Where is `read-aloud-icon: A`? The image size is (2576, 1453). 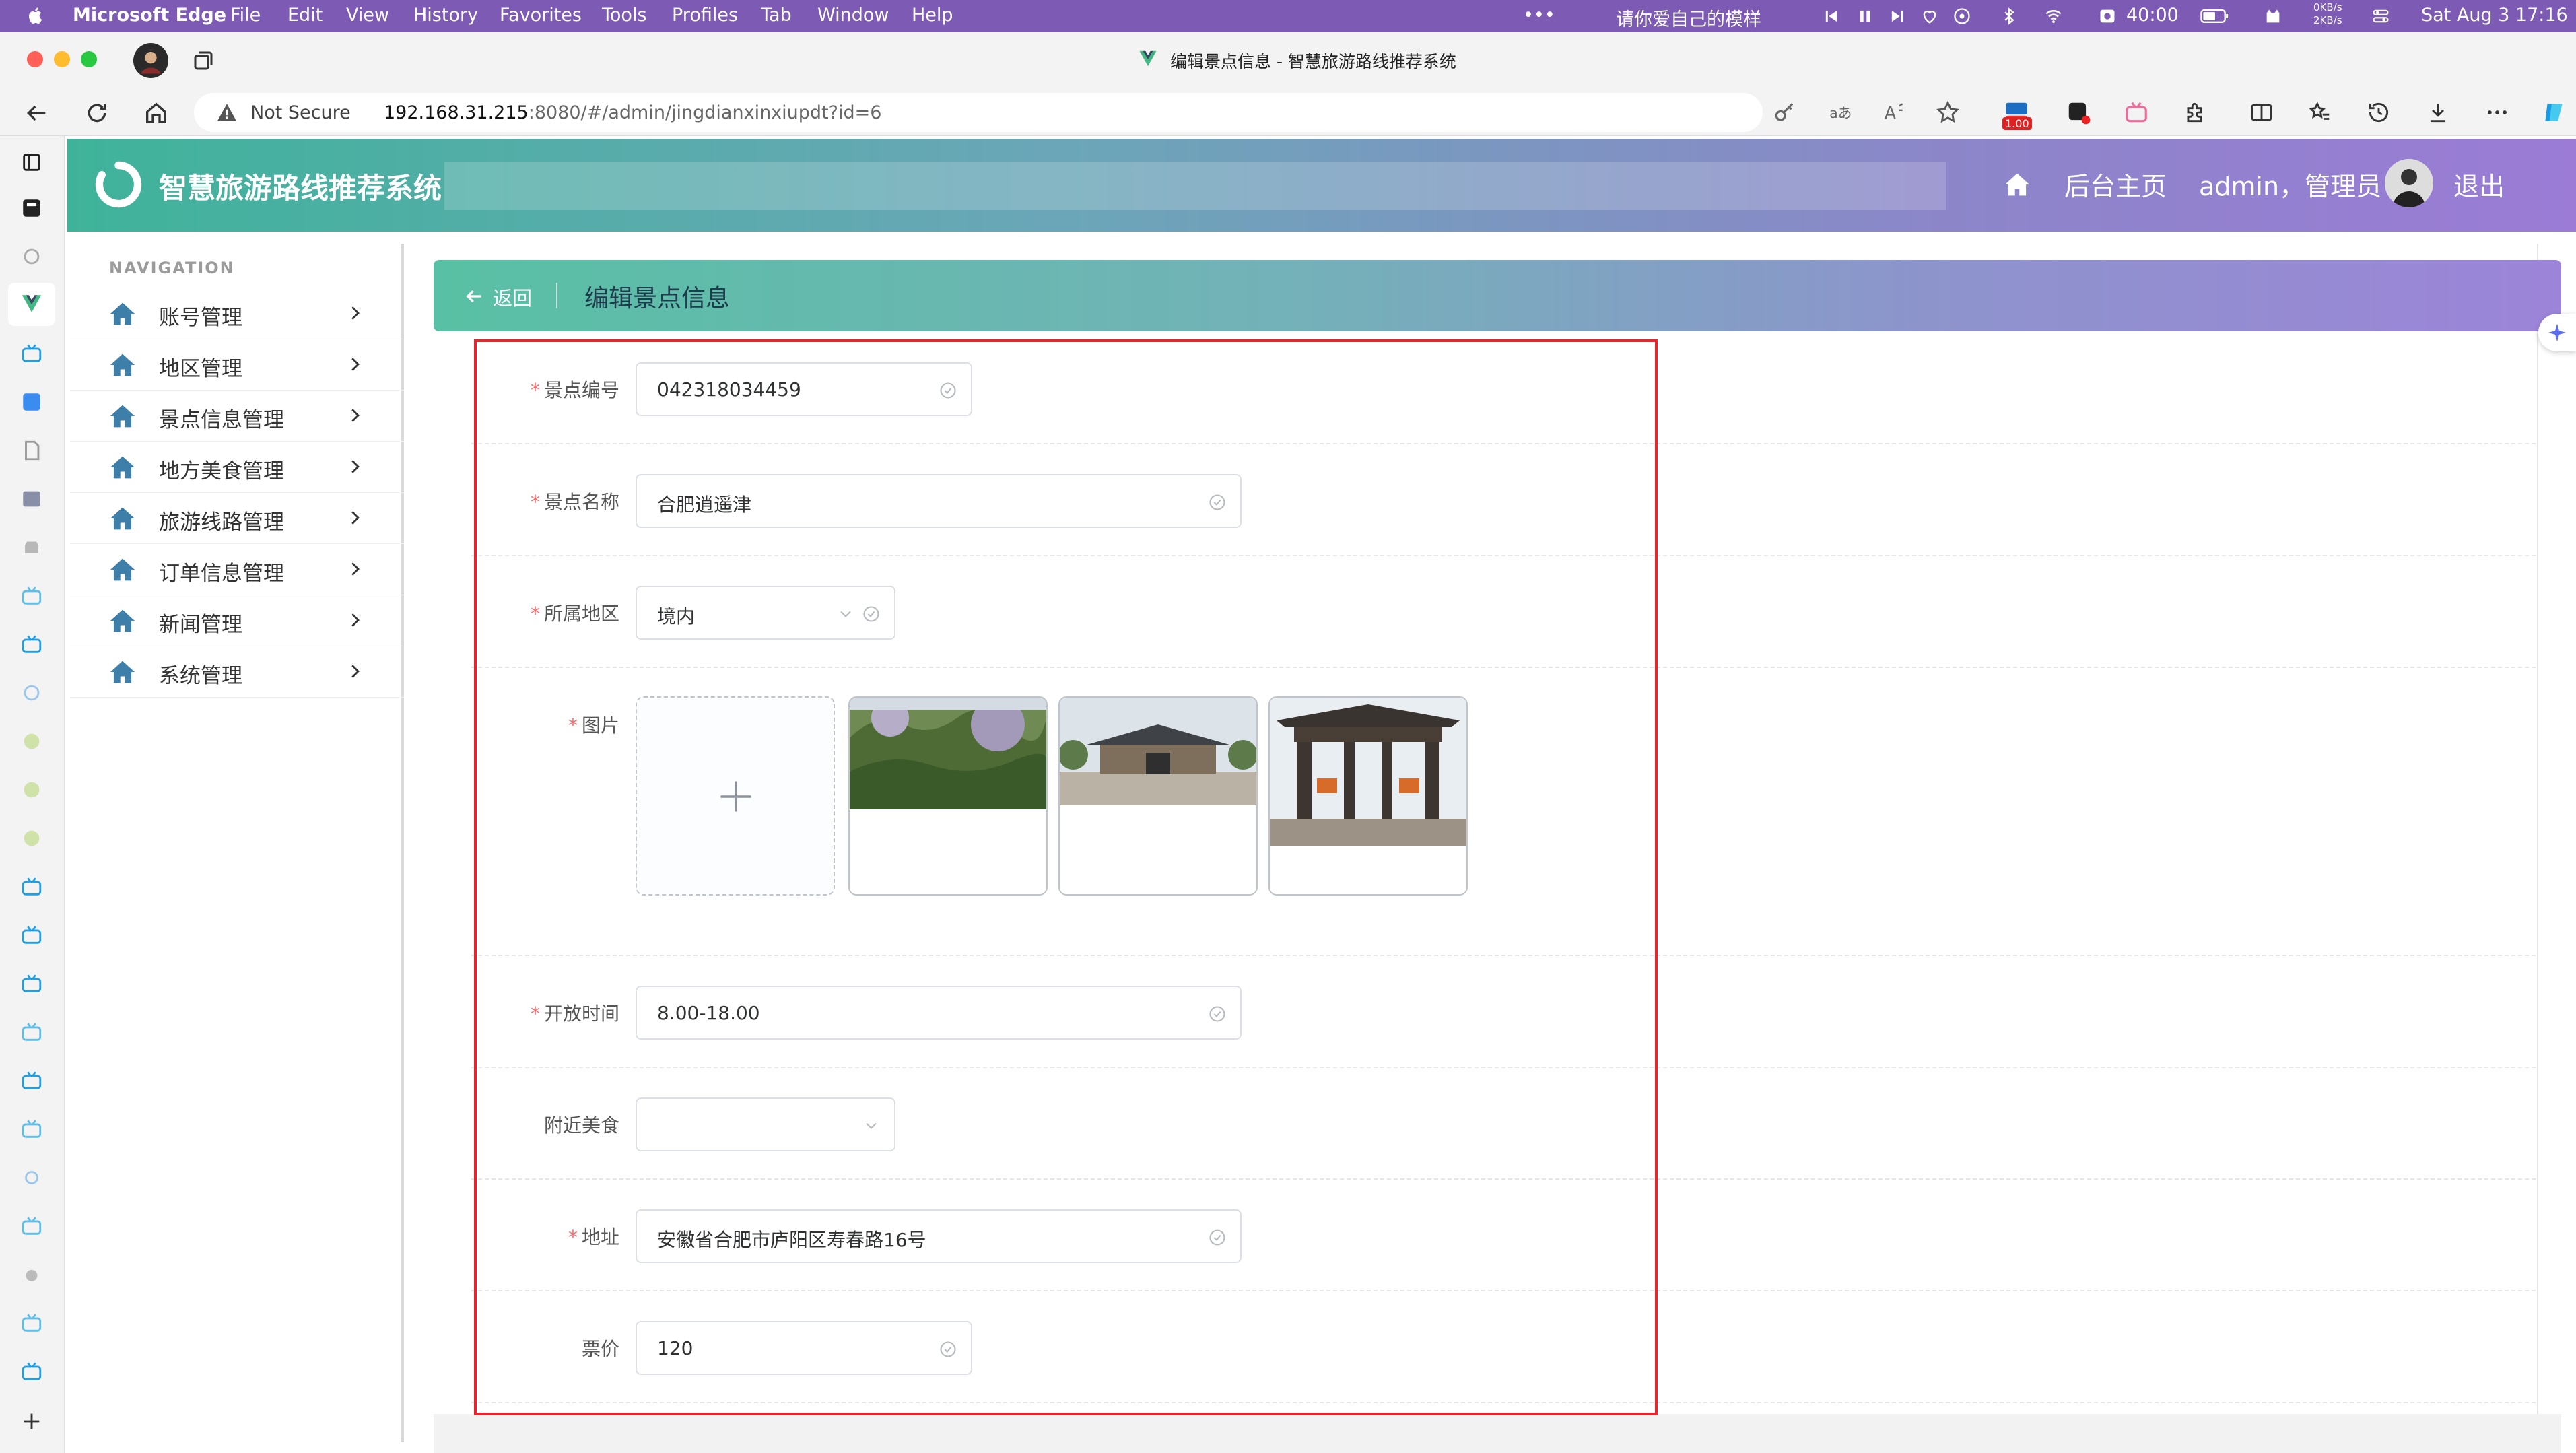 read-aloud-icon: A is located at coordinates (1894, 112).